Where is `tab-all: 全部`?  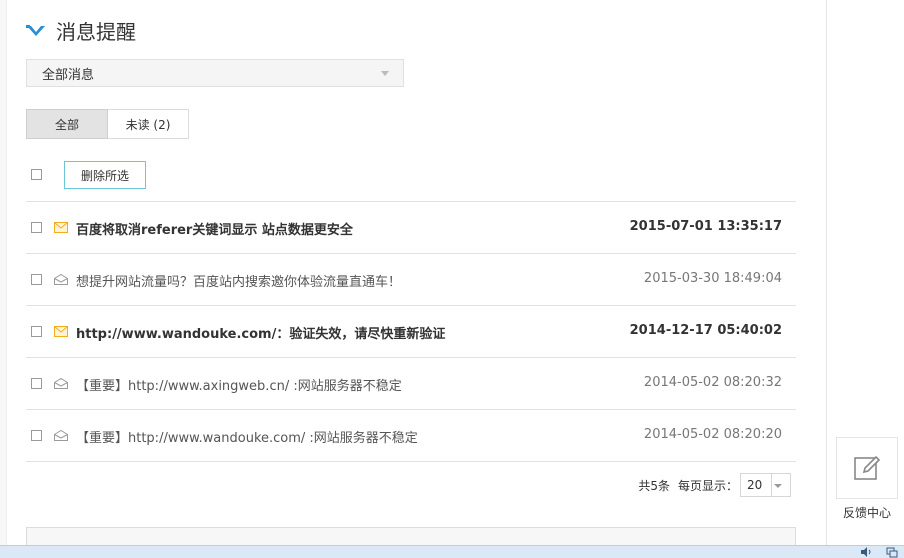 tab-all: 全部 is located at coordinates (67, 124).